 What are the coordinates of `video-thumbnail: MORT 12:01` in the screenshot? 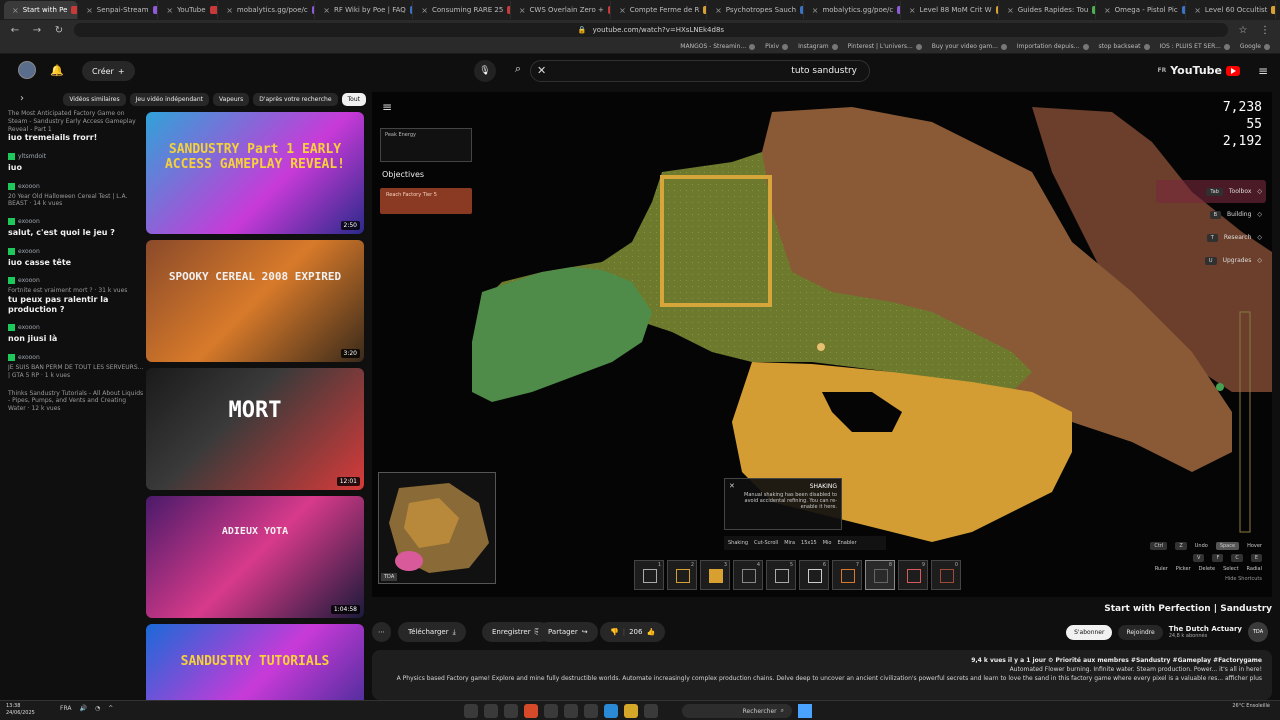 It's located at (255, 429).